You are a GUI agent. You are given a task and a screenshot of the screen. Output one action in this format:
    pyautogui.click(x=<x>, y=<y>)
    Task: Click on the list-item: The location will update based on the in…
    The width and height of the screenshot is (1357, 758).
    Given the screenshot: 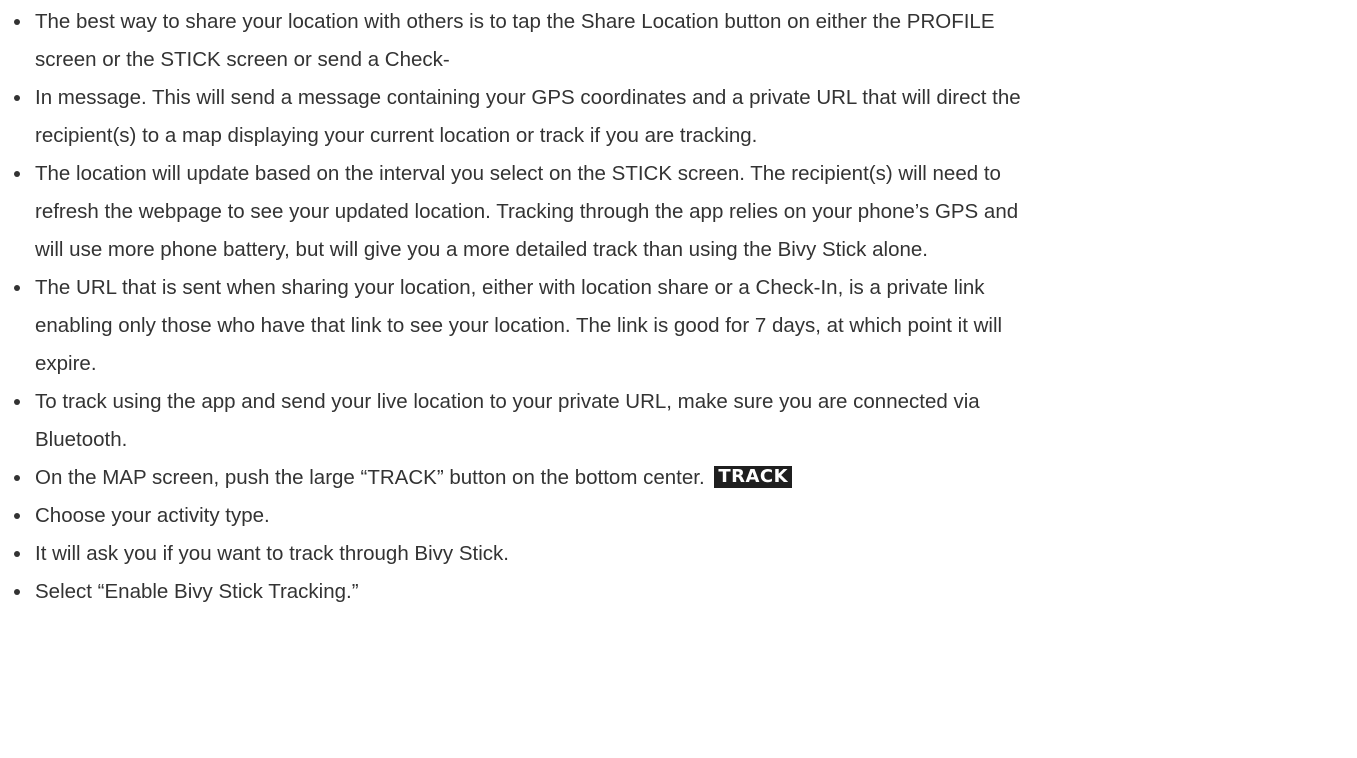 What is the action you would take?
    pyautogui.click(x=670, y=212)
    